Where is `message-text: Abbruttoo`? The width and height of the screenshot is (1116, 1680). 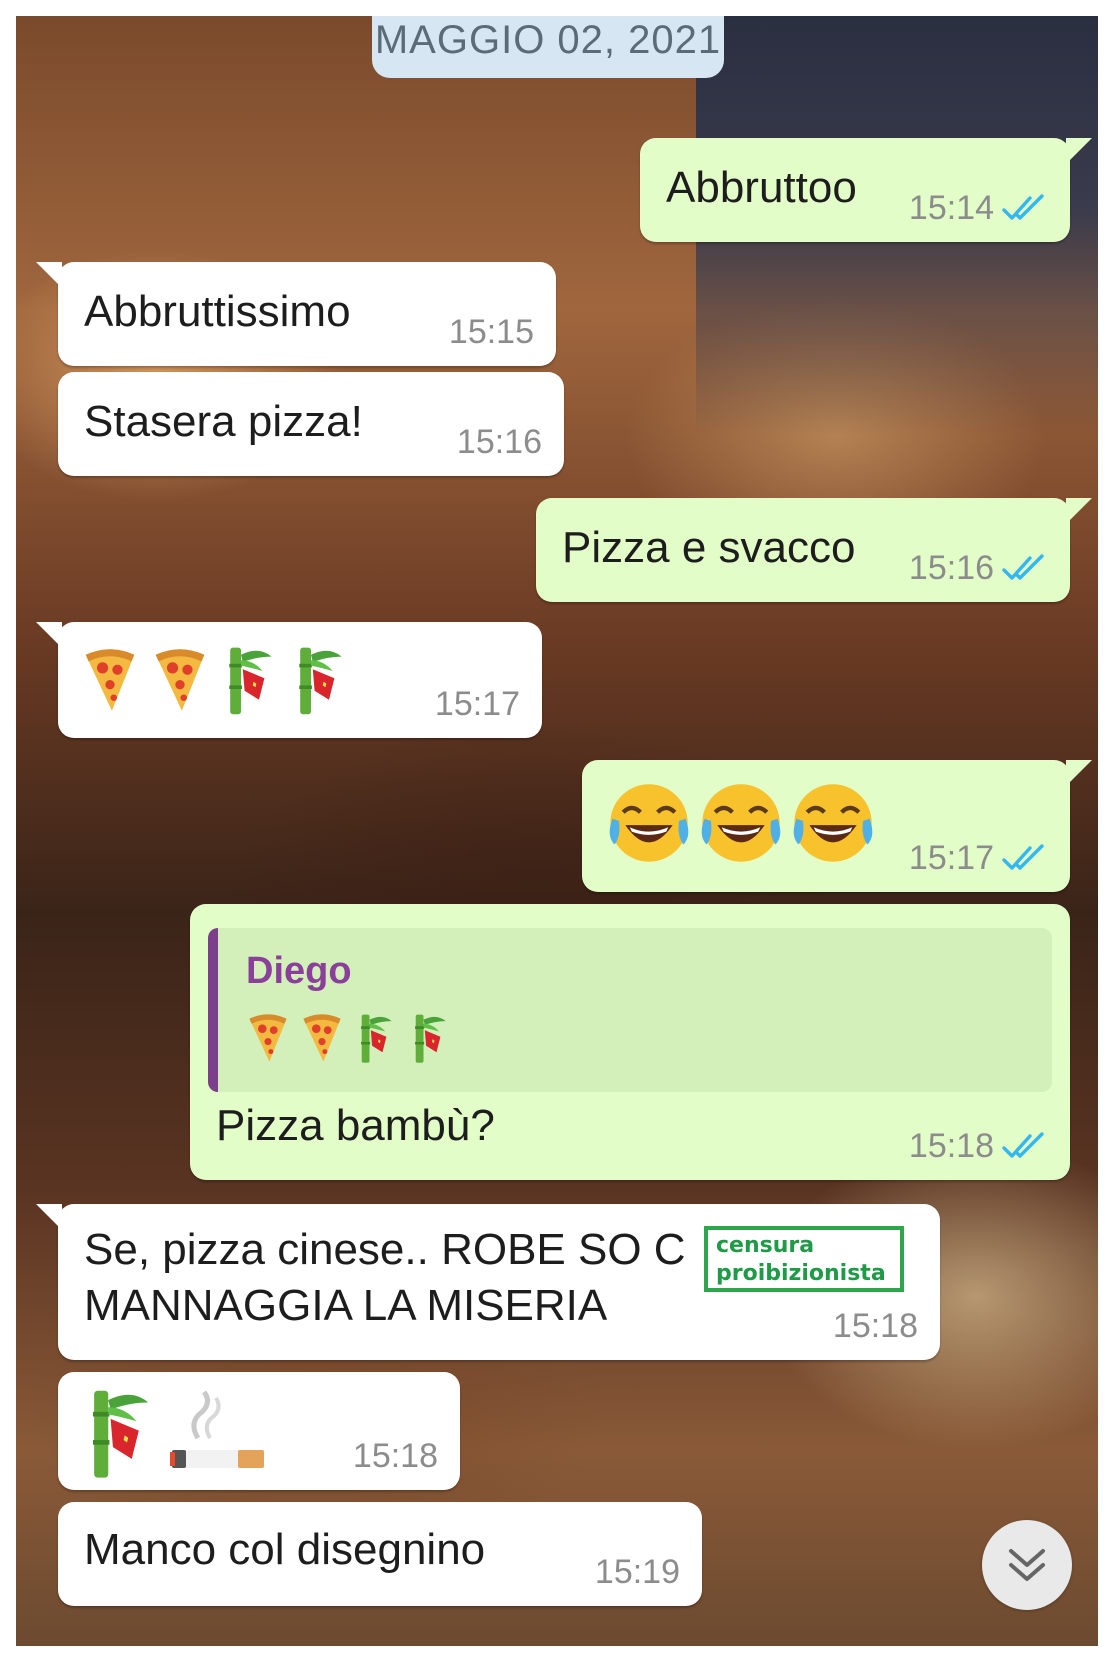 message-text: Abbruttoo is located at coordinates (761, 187).